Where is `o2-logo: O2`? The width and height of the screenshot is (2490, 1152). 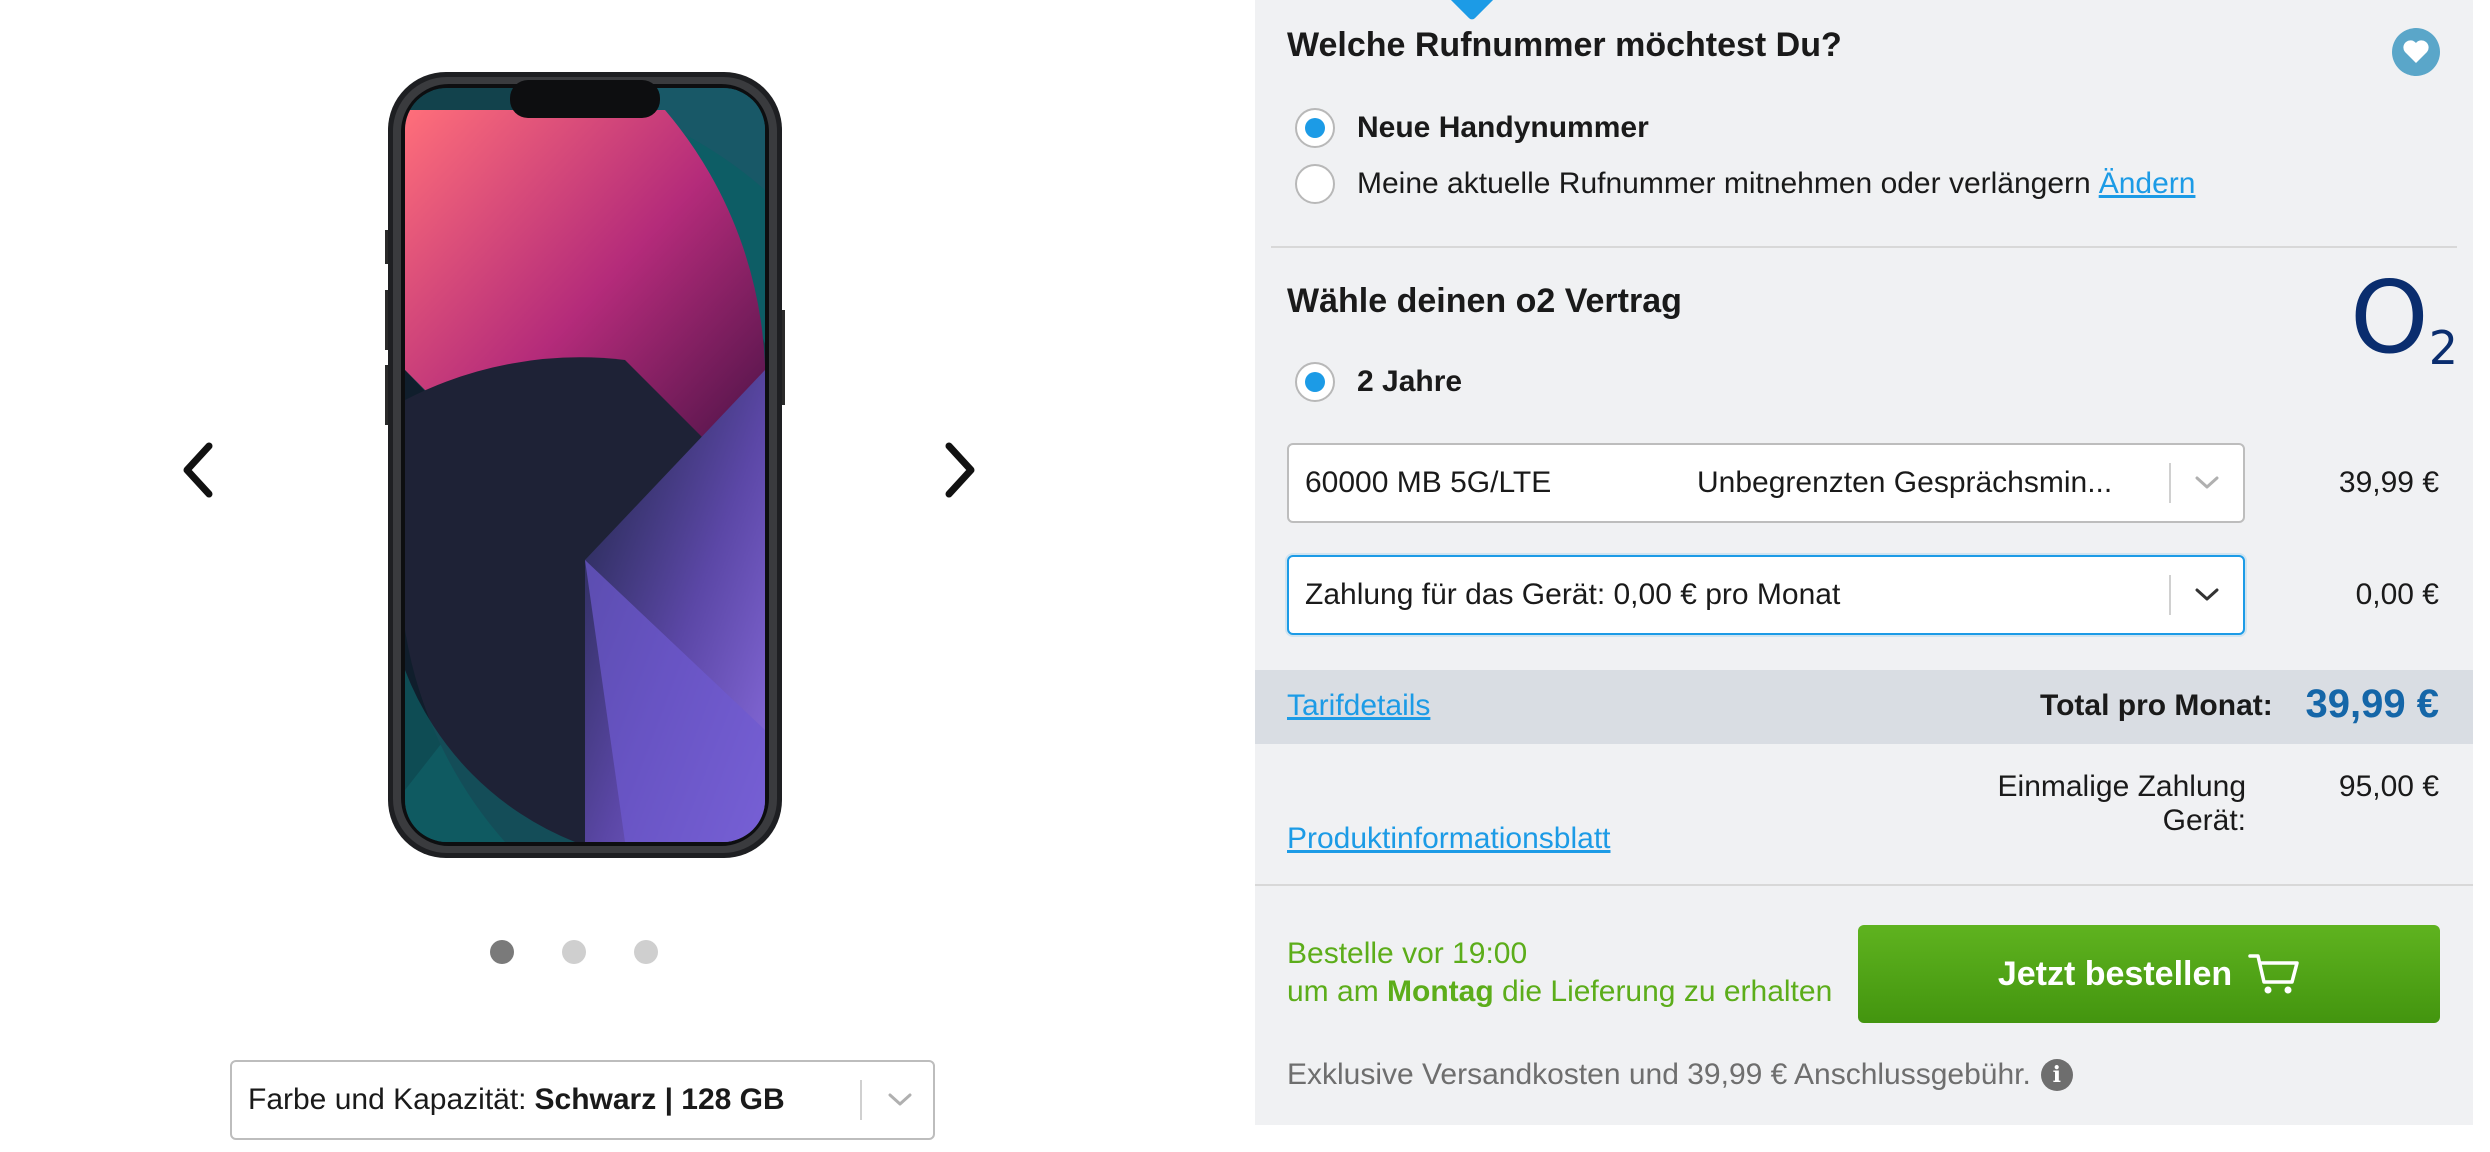 o2-logo: O2 is located at coordinates (2404, 317).